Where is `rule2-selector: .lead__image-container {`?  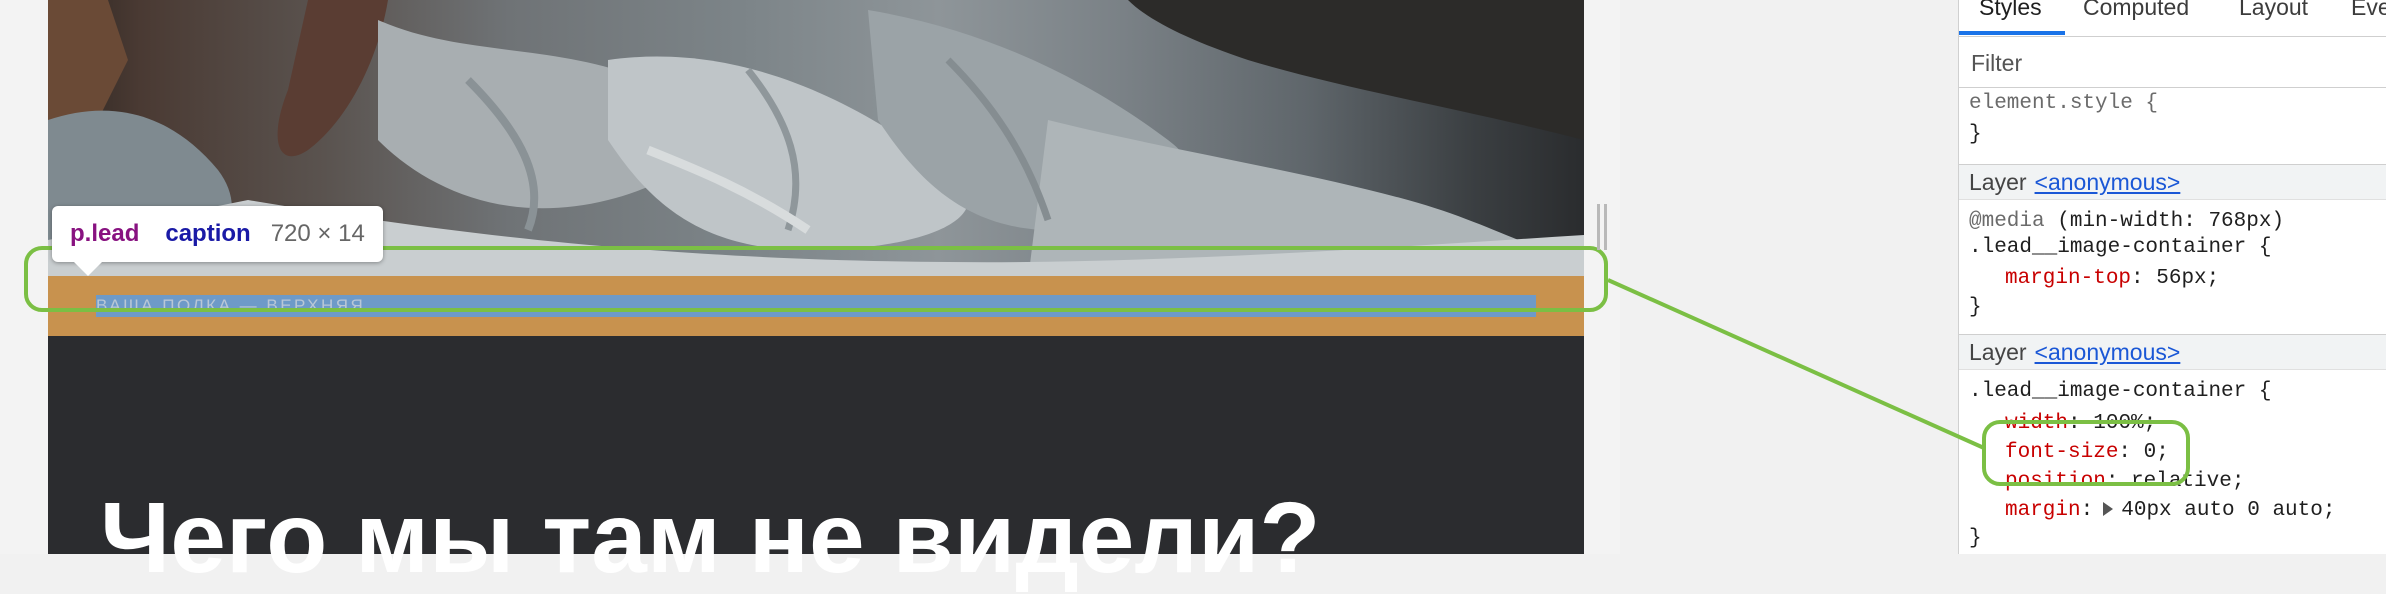 rule2-selector: .lead__image-container { is located at coordinates (2120, 391).